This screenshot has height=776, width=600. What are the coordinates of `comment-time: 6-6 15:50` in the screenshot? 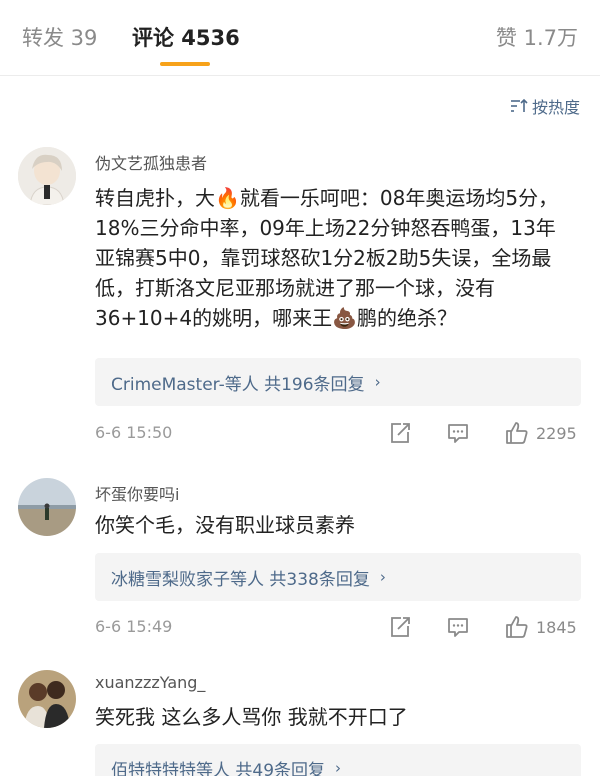 It's located at (134, 432).